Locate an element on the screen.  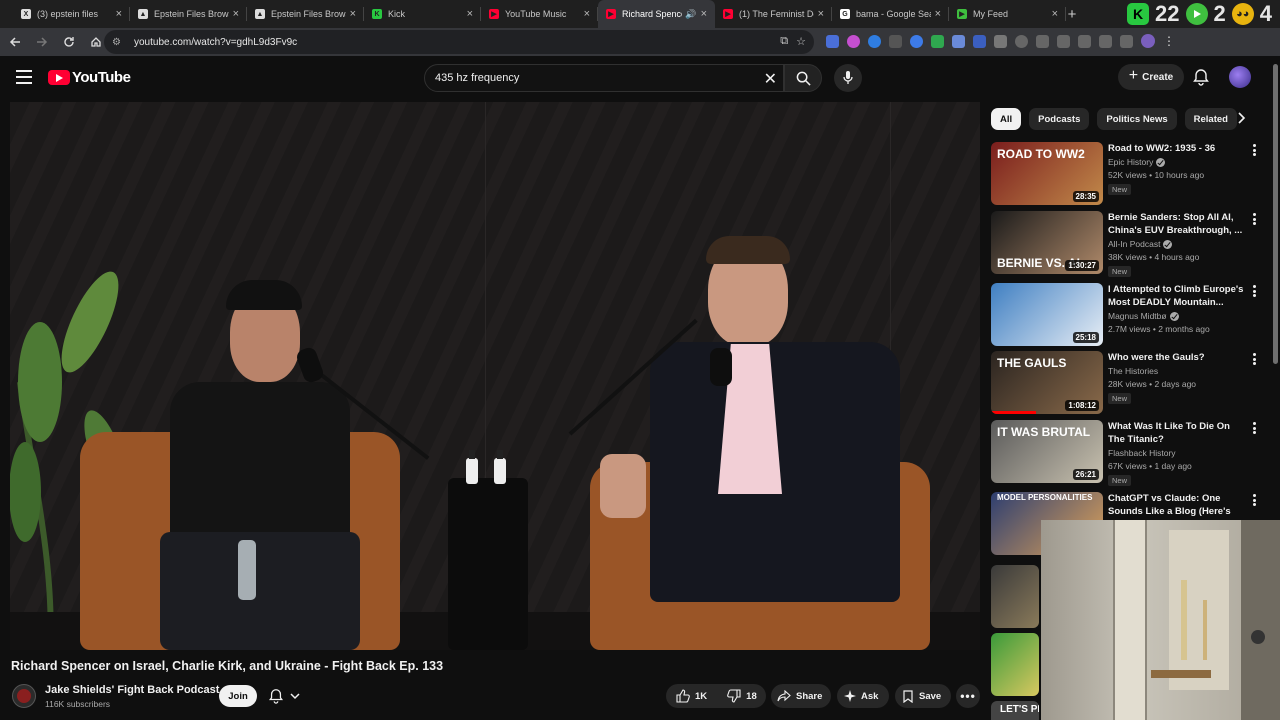
recommendation-title: What Was It Like To Die On The Titanic? is located at coordinates (1176, 433).